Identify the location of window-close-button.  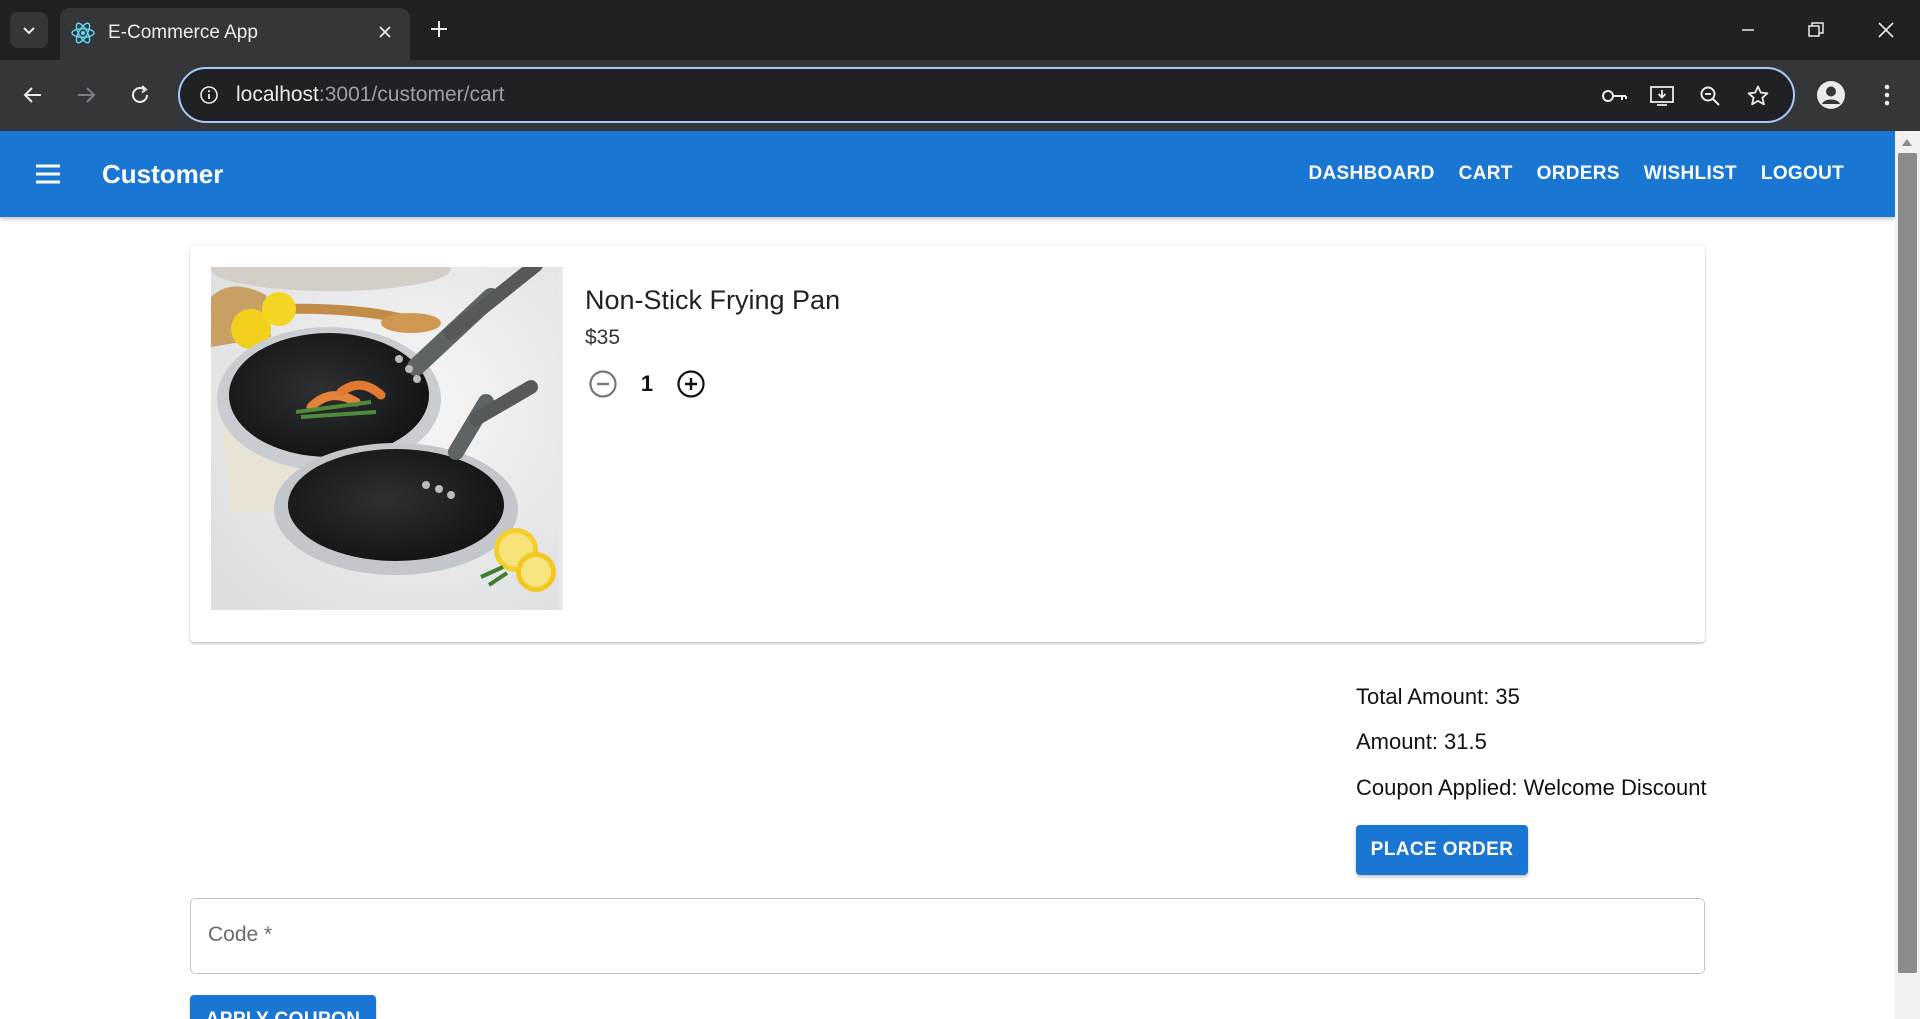
(1886, 30).